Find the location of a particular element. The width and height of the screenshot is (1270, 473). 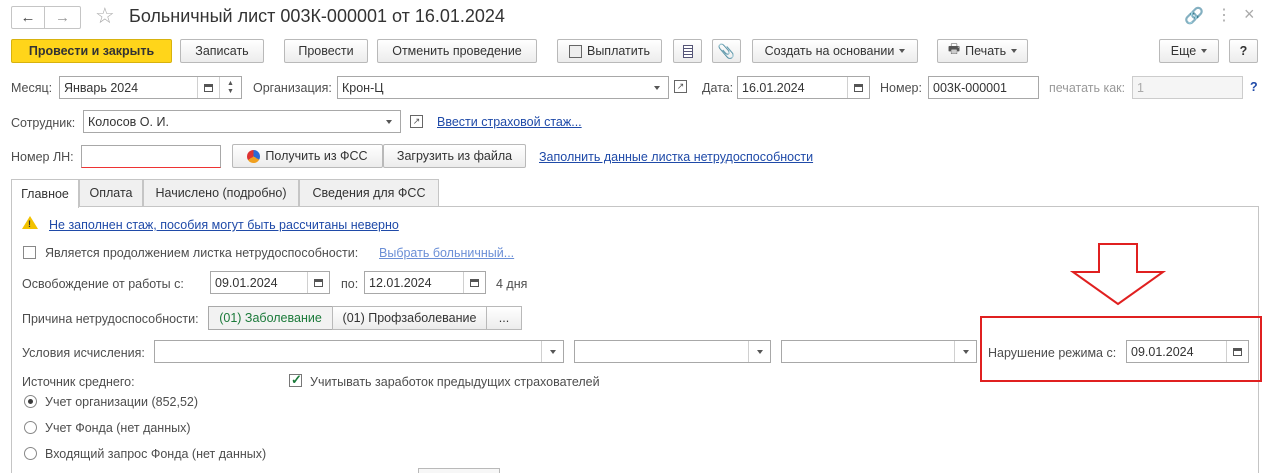

annotation-down-arrow-icon is located at coordinates (1118, 274).